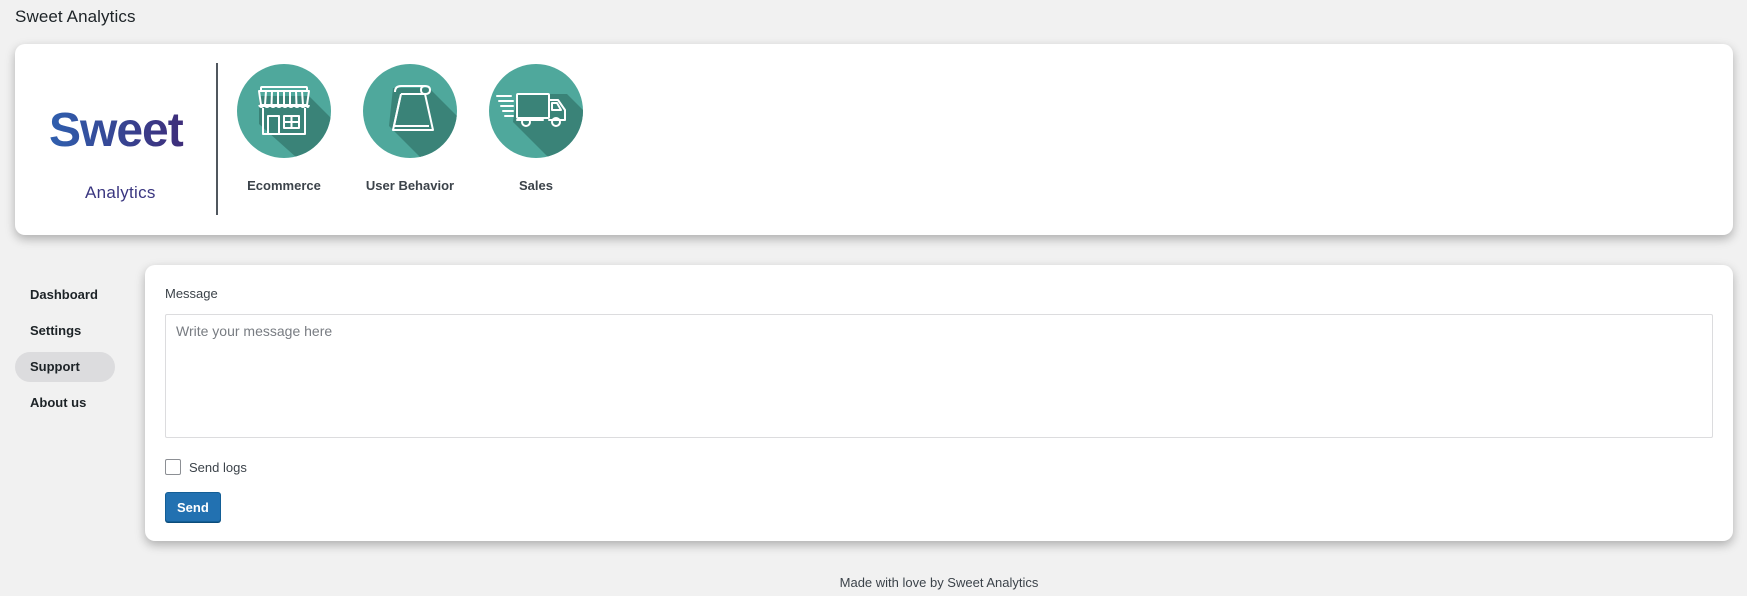  What do you see at coordinates (193, 507) in the screenshot?
I see `send-button: Send` at bounding box center [193, 507].